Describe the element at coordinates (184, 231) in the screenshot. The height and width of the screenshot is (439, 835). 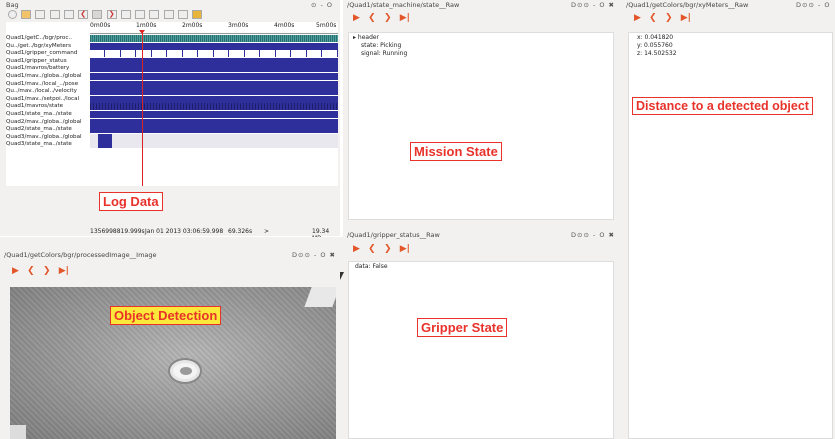
I see `status-datetime: Jan 01 2013 03:06:59.998` at that location.